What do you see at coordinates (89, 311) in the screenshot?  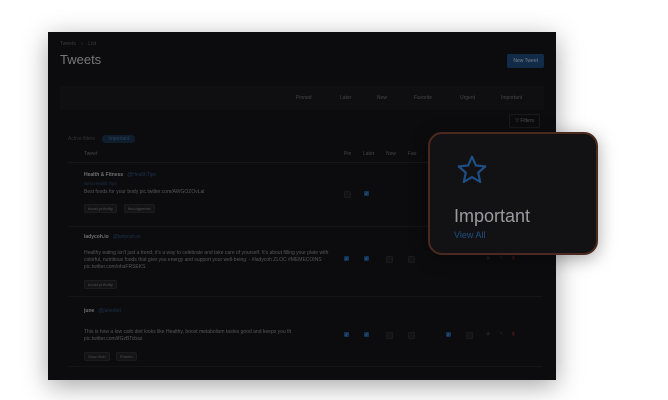 I see `author-name: june` at bounding box center [89, 311].